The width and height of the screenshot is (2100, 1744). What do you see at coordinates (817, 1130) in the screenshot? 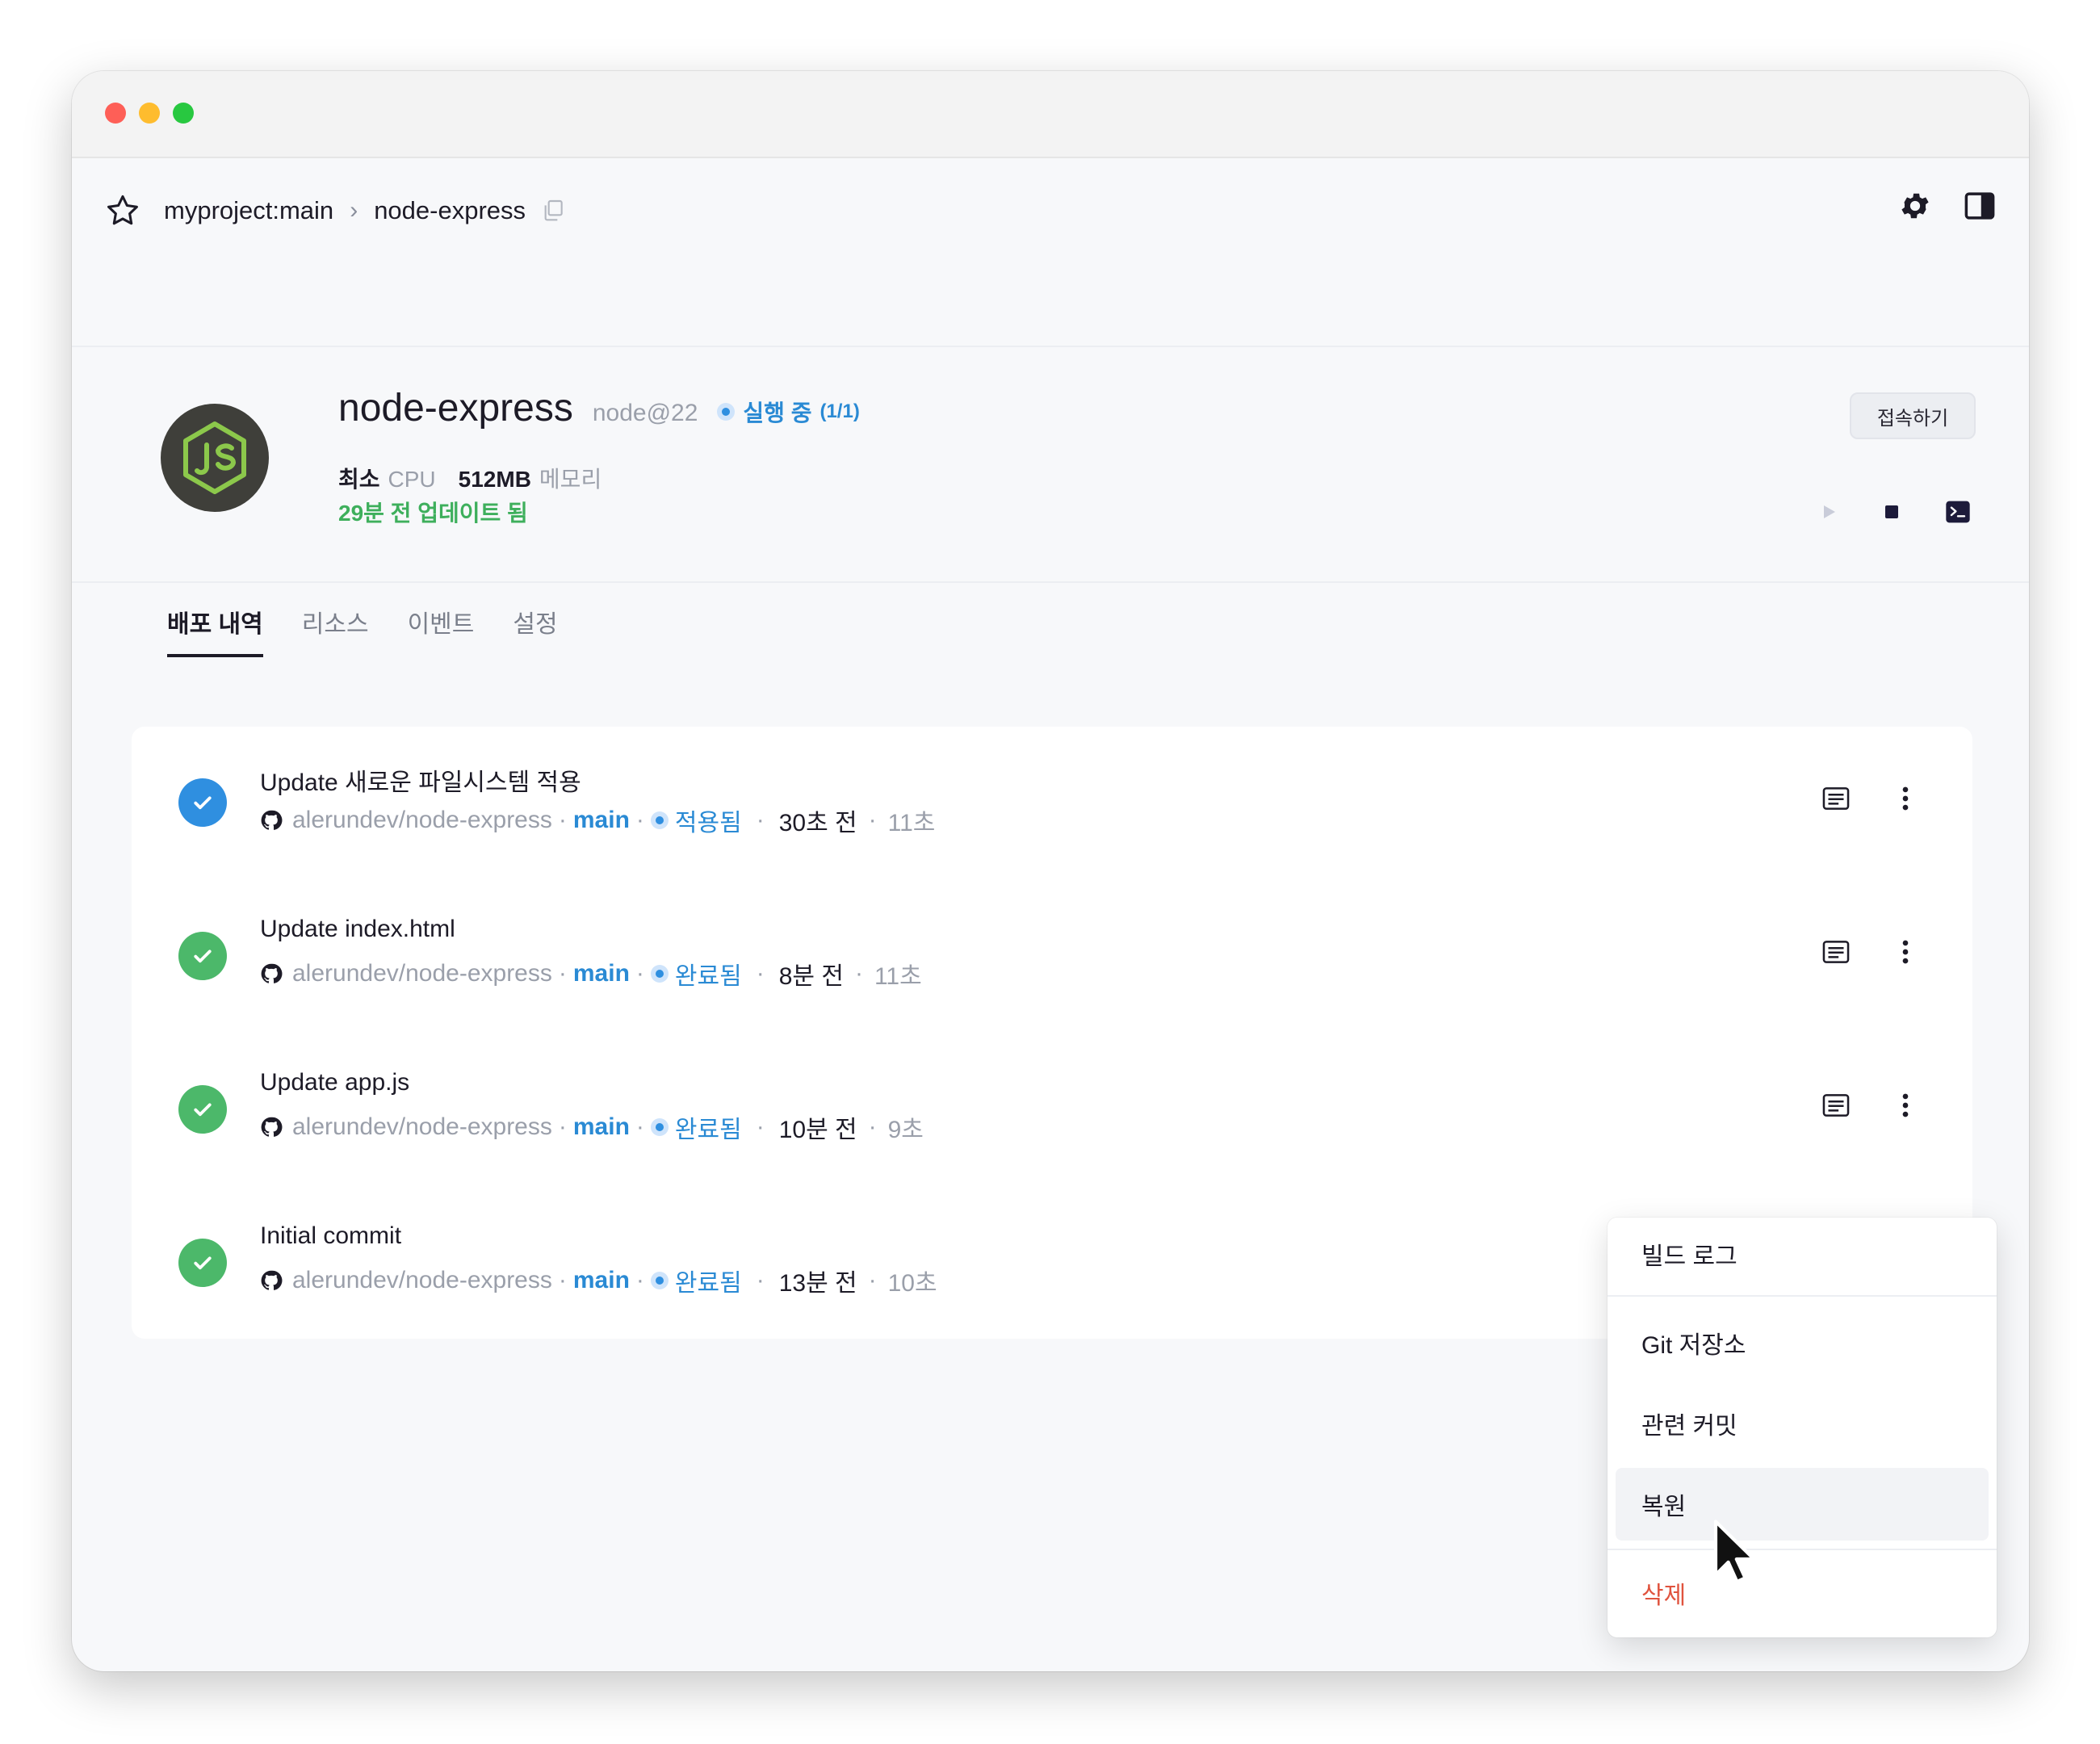
I see `deployment-time: 10분 전` at bounding box center [817, 1130].